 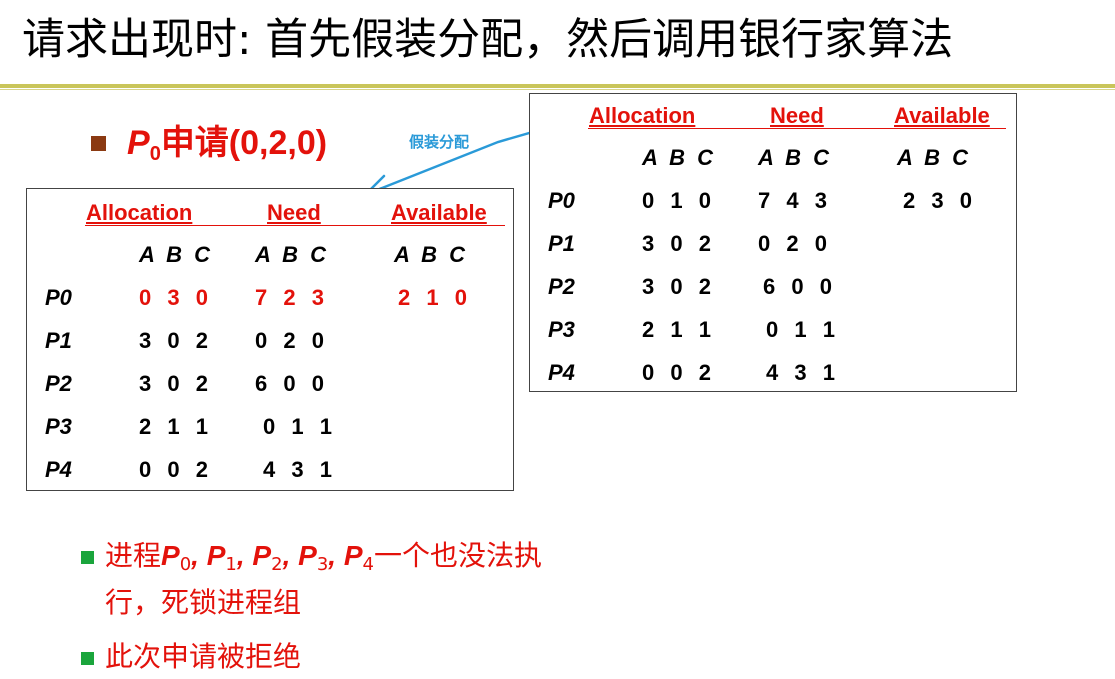 What do you see at coordinates (133, 555) in the screenshot?
I see `bullet-prefix: 进程` at bounding box center [133, 555].